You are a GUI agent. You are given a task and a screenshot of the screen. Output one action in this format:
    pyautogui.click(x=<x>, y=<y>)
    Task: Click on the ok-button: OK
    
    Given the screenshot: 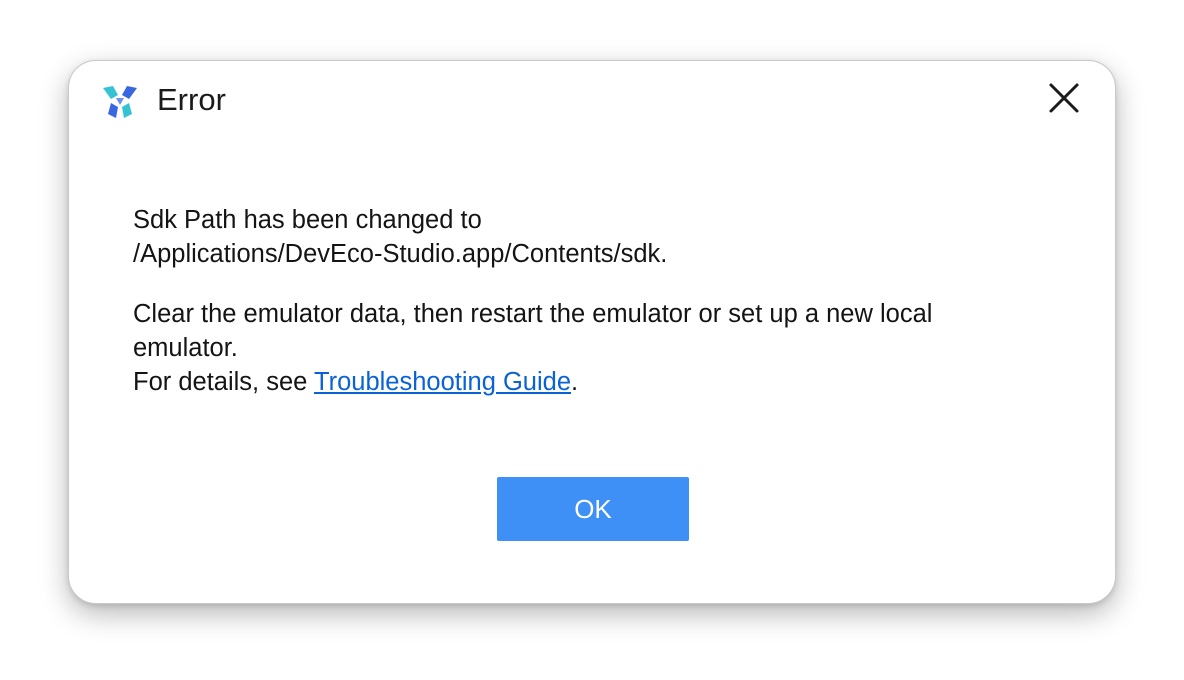 What is the action you would take?
    pyautogui.click(x=593, y=509)
    